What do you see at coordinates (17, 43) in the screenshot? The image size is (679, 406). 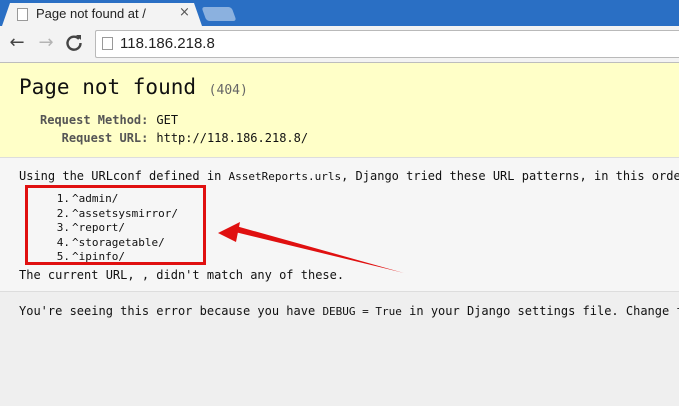 I see `back-arrow-icon: ←` at bounding box center [17, 43].